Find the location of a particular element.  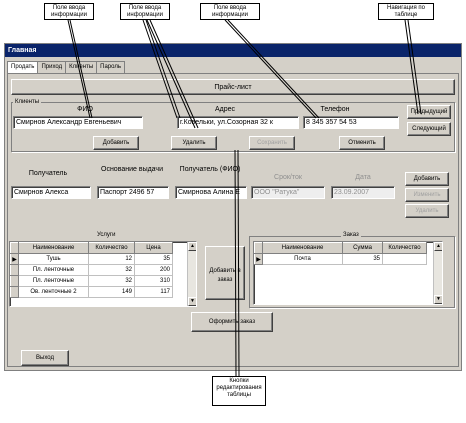

table-row: ▶ Тушь 12 35 is located at coordinates (91, 259).